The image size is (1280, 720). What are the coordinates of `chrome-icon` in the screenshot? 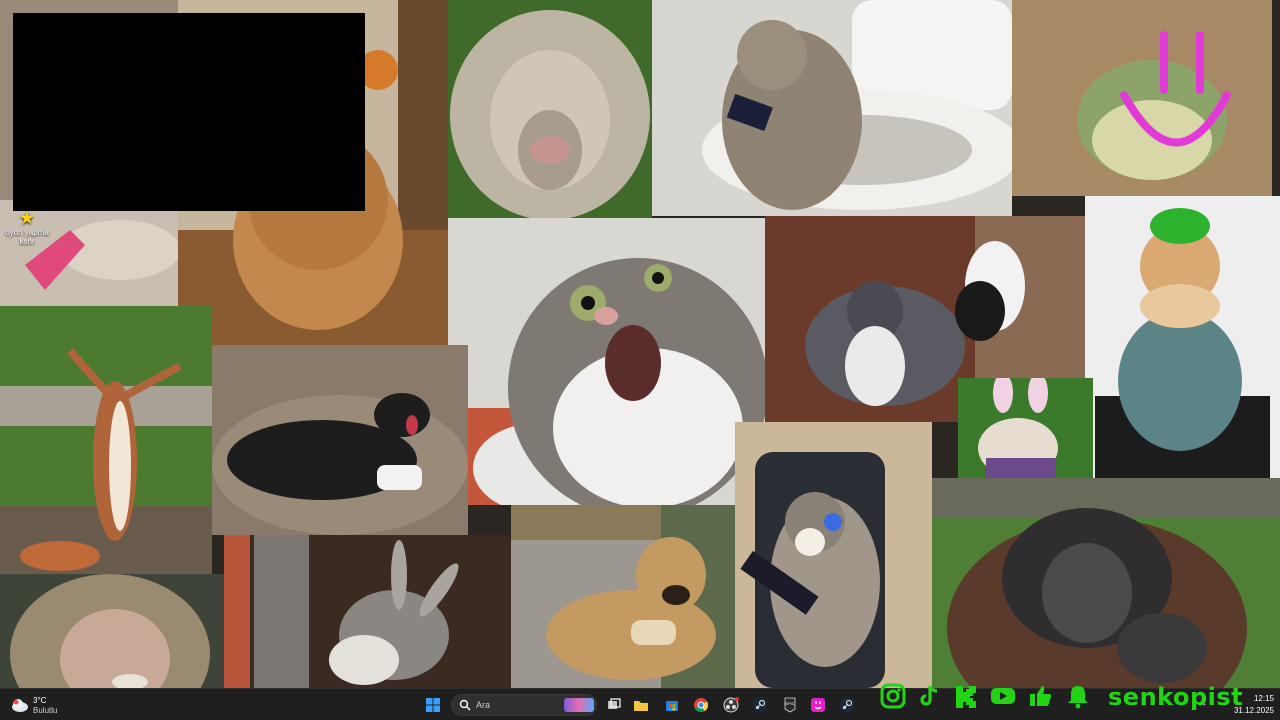 It's located at (701, 705).